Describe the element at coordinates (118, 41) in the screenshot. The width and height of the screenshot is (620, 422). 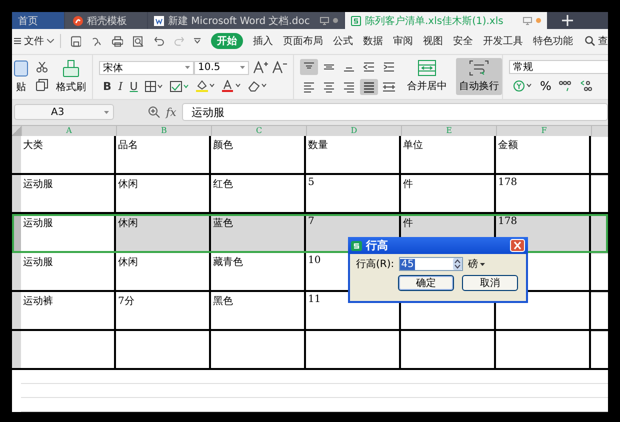
I see `print-icon` at that location.